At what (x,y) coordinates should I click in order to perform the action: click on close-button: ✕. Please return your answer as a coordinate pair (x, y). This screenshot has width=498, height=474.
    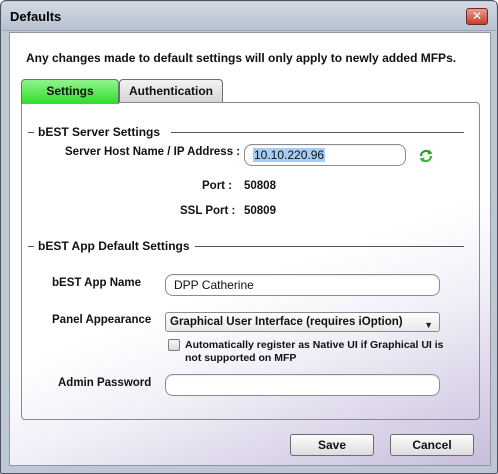
    Looking at the image, I should click on (477, 16).